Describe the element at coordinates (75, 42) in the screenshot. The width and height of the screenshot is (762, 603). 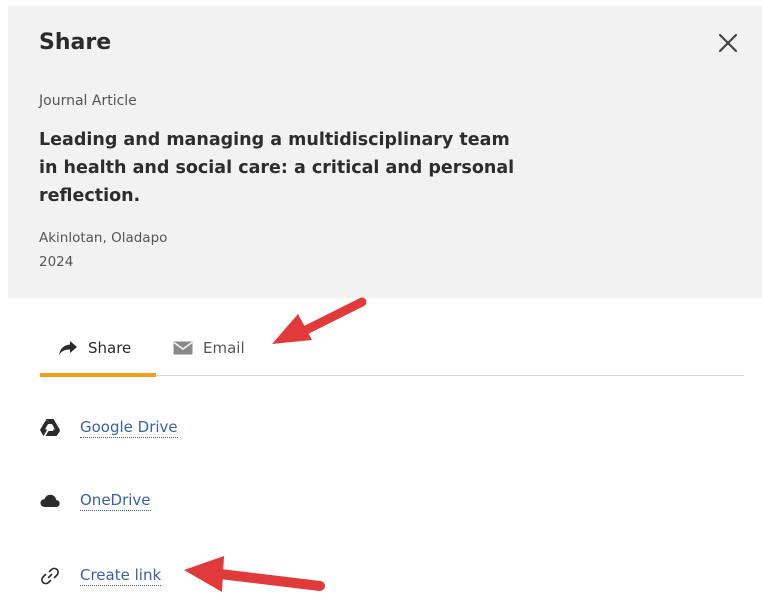
I see `dialog-title: Share` at that location.